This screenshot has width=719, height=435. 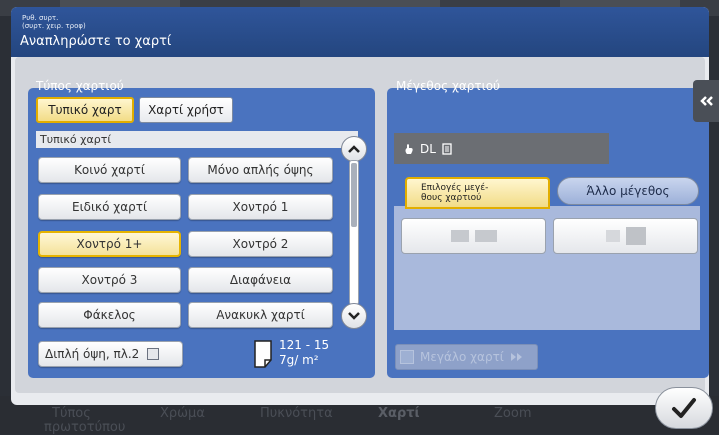 What do you see at coordinates (462, 357) in the screenshot?
I see `large-paper-label: Μεγάλο χαρτί` at bounding box center [462, 357].